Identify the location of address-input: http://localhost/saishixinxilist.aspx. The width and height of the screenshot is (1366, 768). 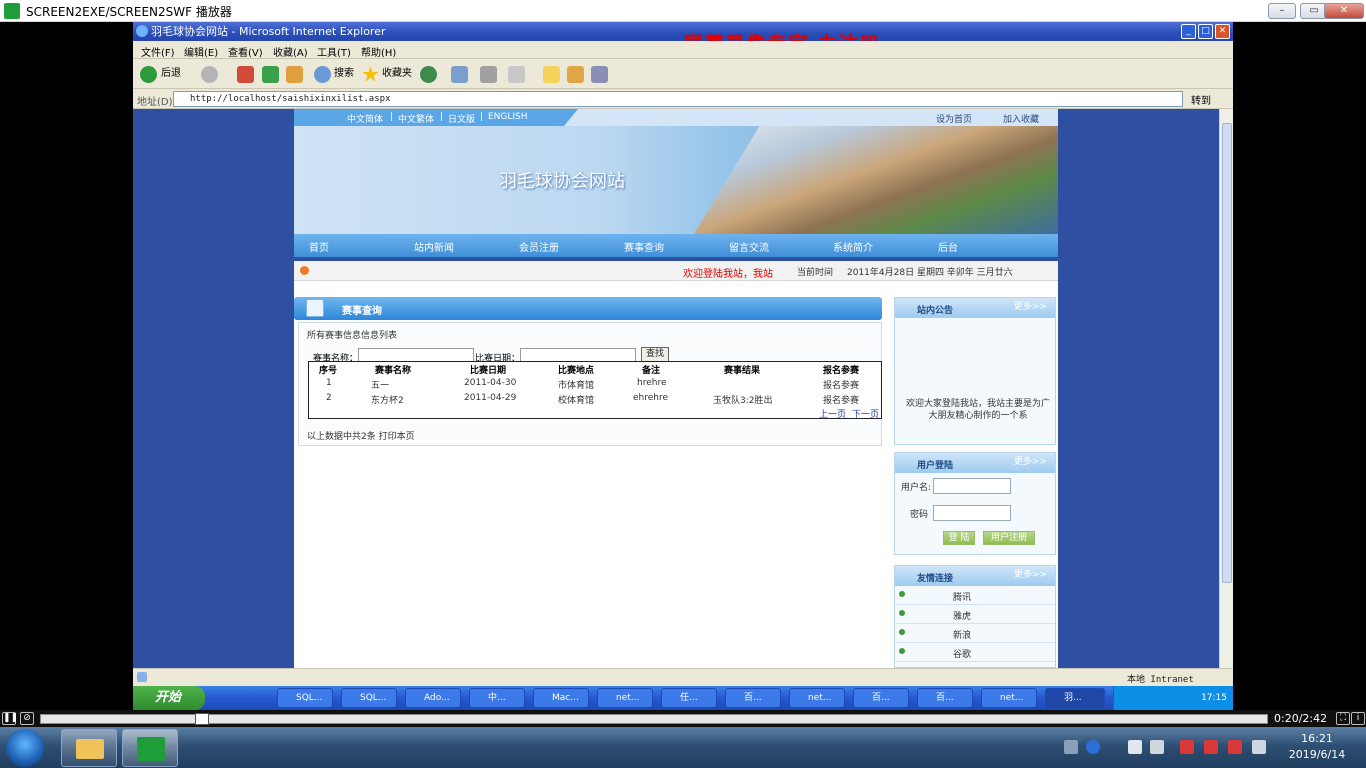
(678, 99).